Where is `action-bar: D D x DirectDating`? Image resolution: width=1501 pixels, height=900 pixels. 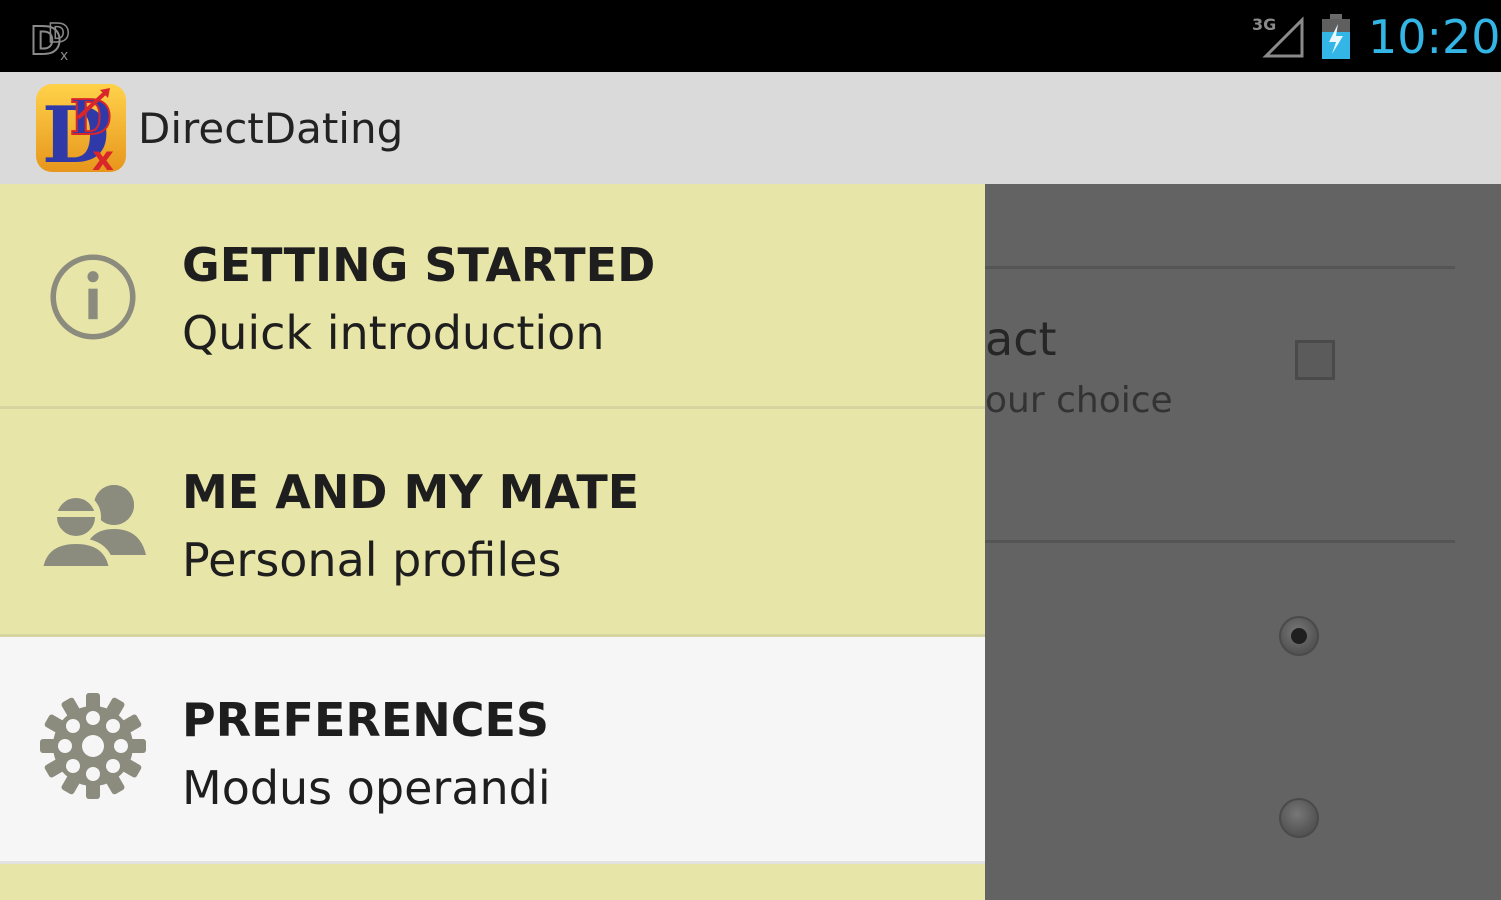
action-bar: D D x DirectDating is located at coordinates (750, 128).